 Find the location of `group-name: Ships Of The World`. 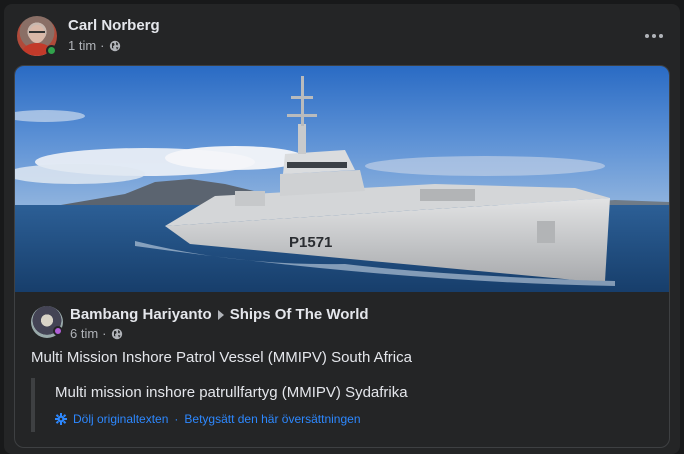

group-name: Ships Of The World is located at coordinates (299, 314).